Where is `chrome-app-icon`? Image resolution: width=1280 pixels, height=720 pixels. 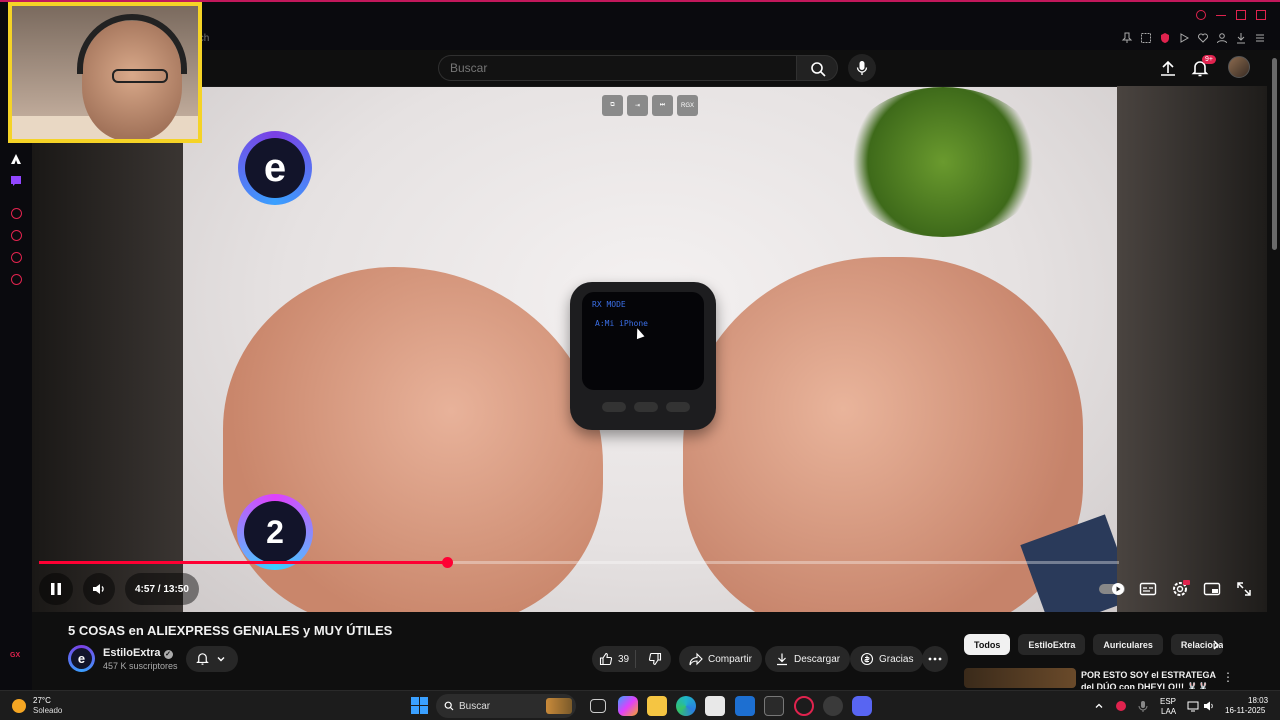 chrome-app-icon is located at coordinates (833, 706).